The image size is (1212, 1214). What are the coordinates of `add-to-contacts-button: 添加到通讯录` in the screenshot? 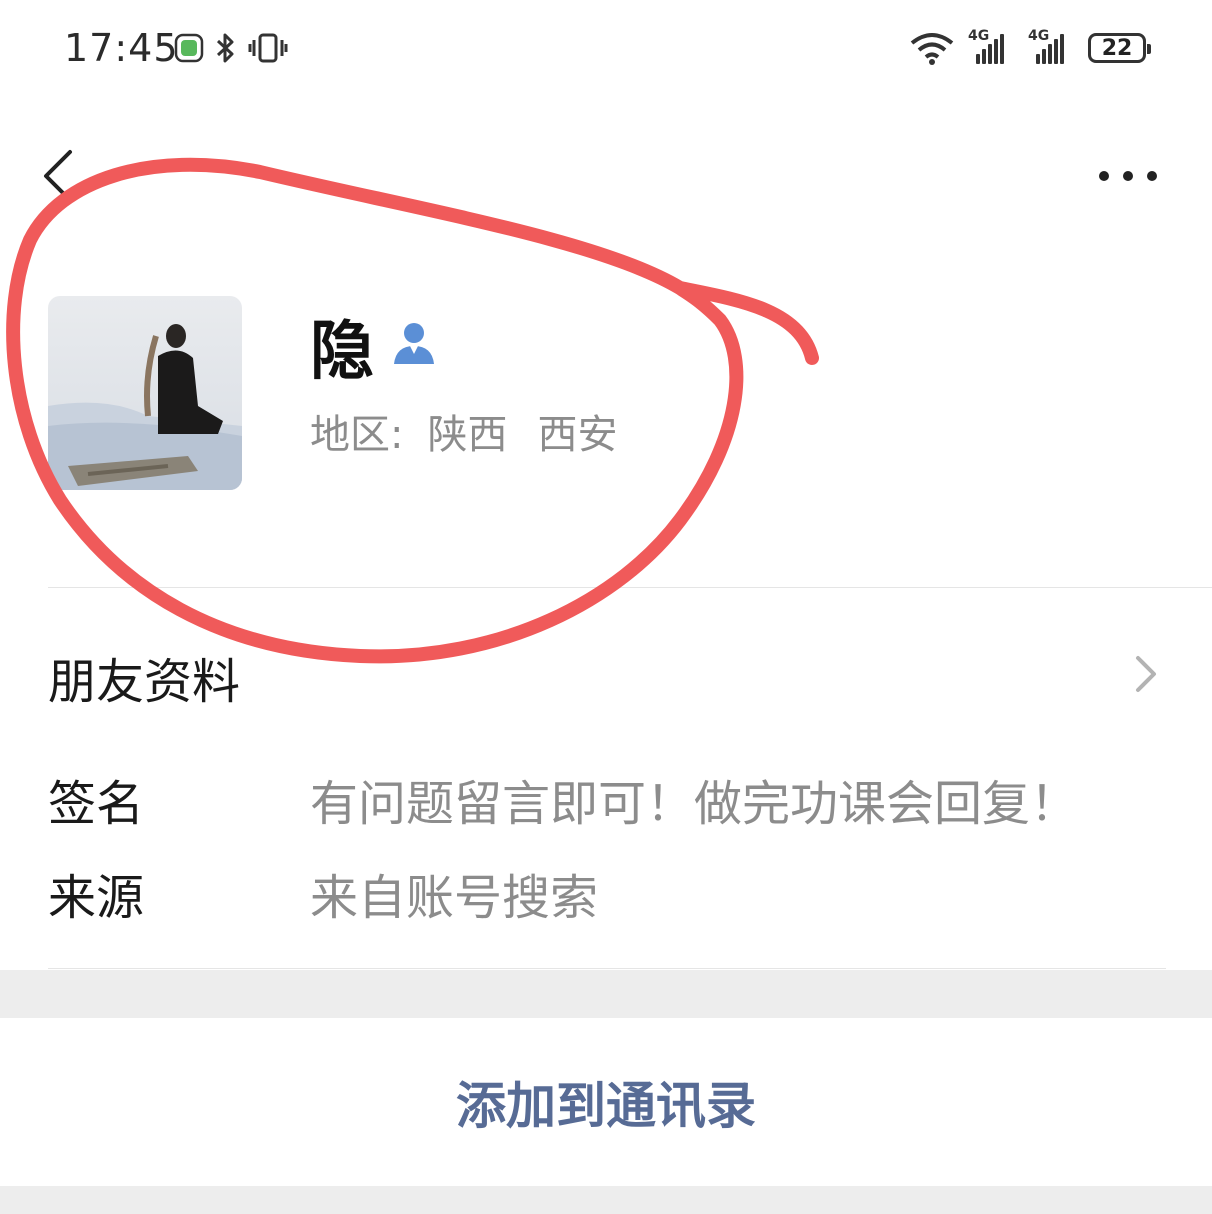 It's located at (606, 1102).